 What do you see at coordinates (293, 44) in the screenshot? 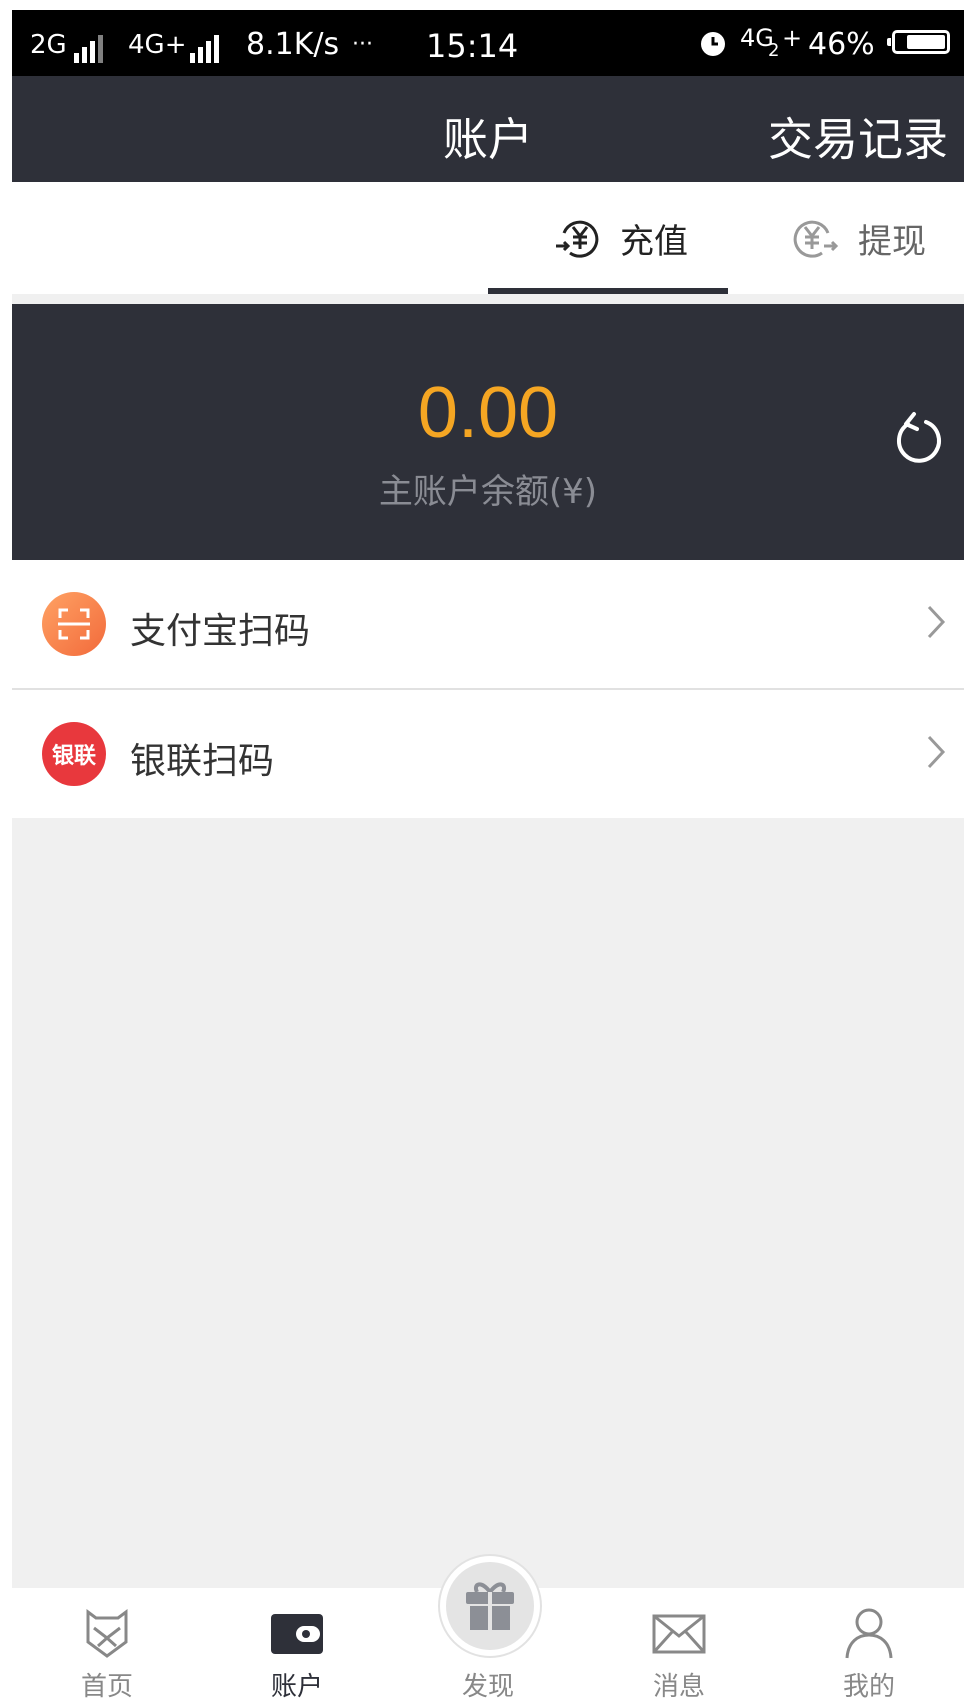
I see `network-speed: 8.1K/s` at bounding box center [293, 44].